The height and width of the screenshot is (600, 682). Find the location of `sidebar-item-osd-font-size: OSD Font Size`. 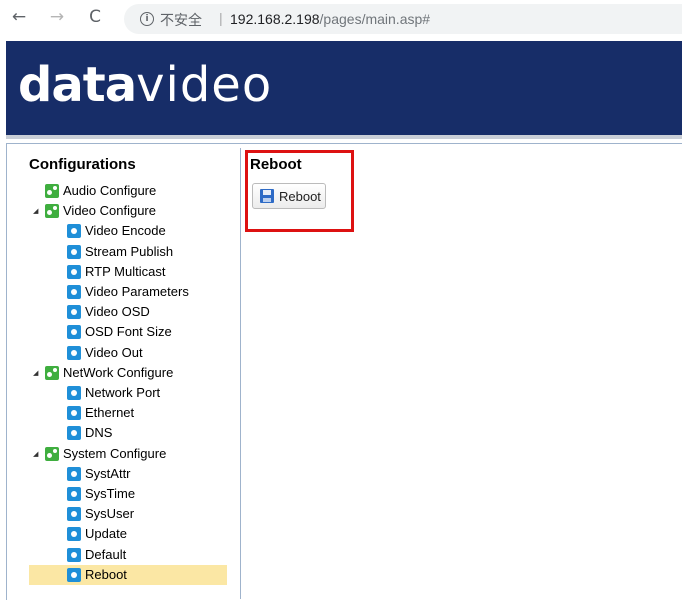

sidebar-item-osd-font-size: OSD Font Size is located at coordinates (128, 332).